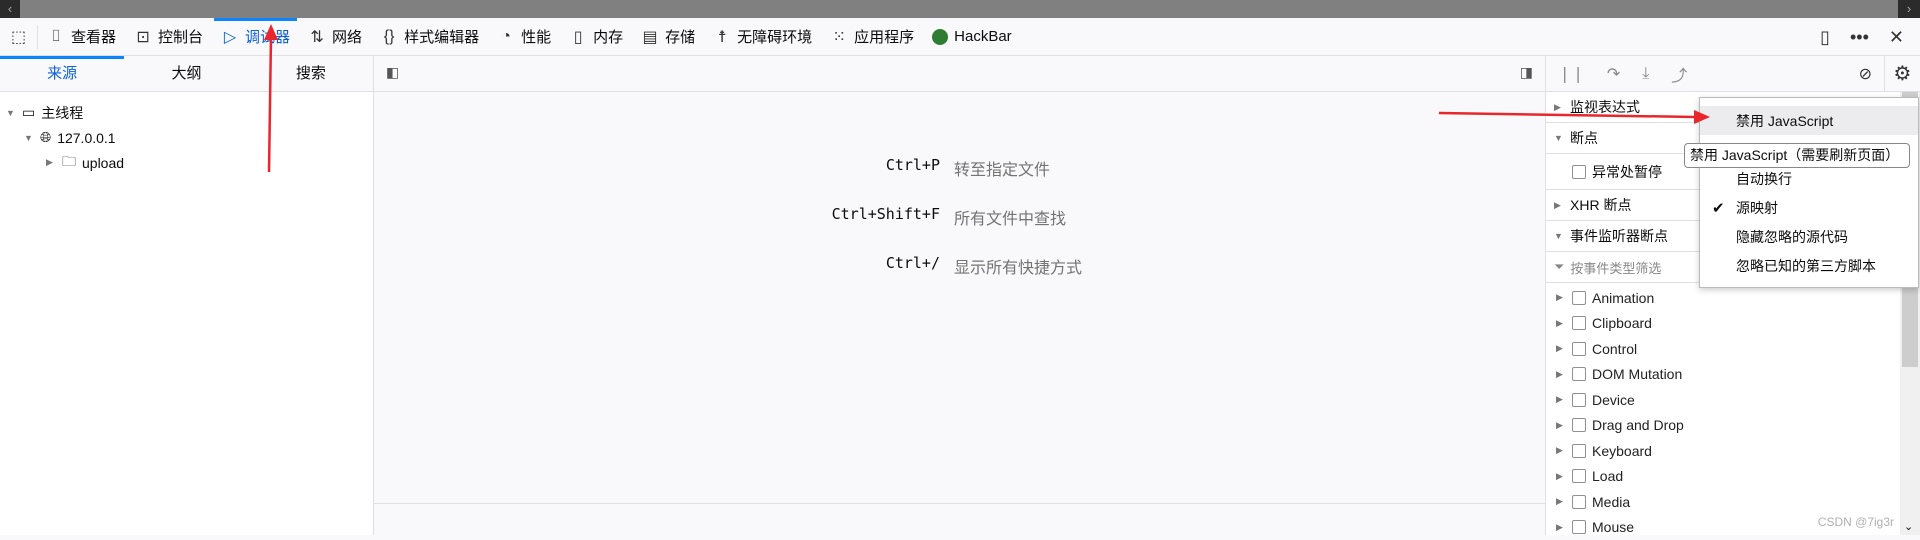  What do you see at coordinates (1613, 527) in the screenshot?
I see `event-label: Mouse` at bounding box center [1613, 527].